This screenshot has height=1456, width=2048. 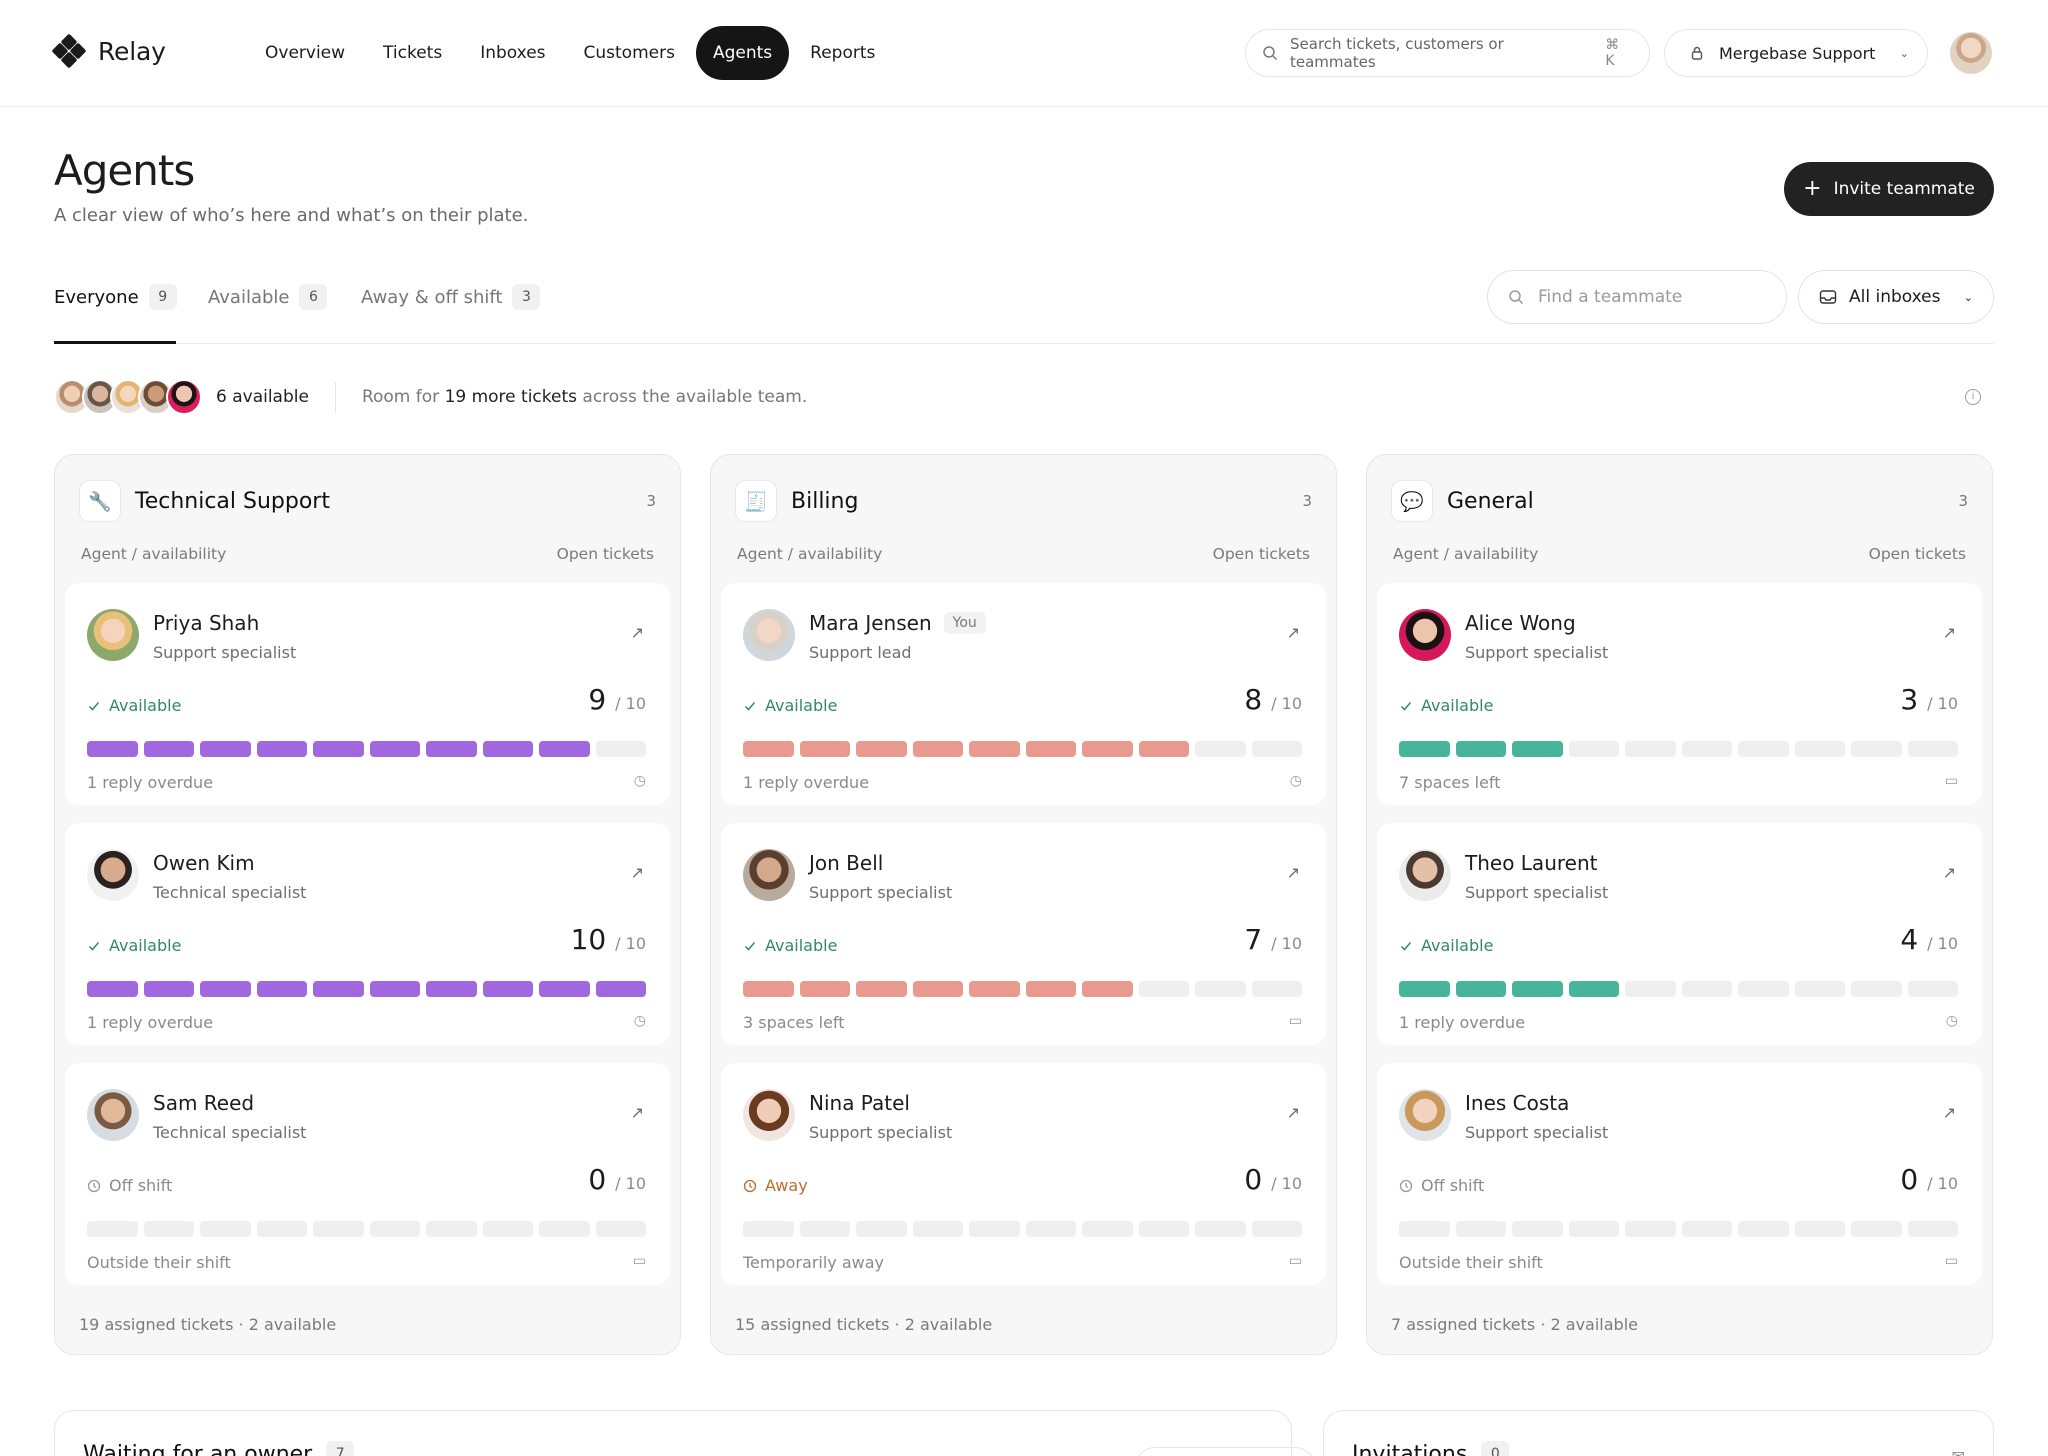 I want to click on agent-status: Away, so click(x=775, y=1185).